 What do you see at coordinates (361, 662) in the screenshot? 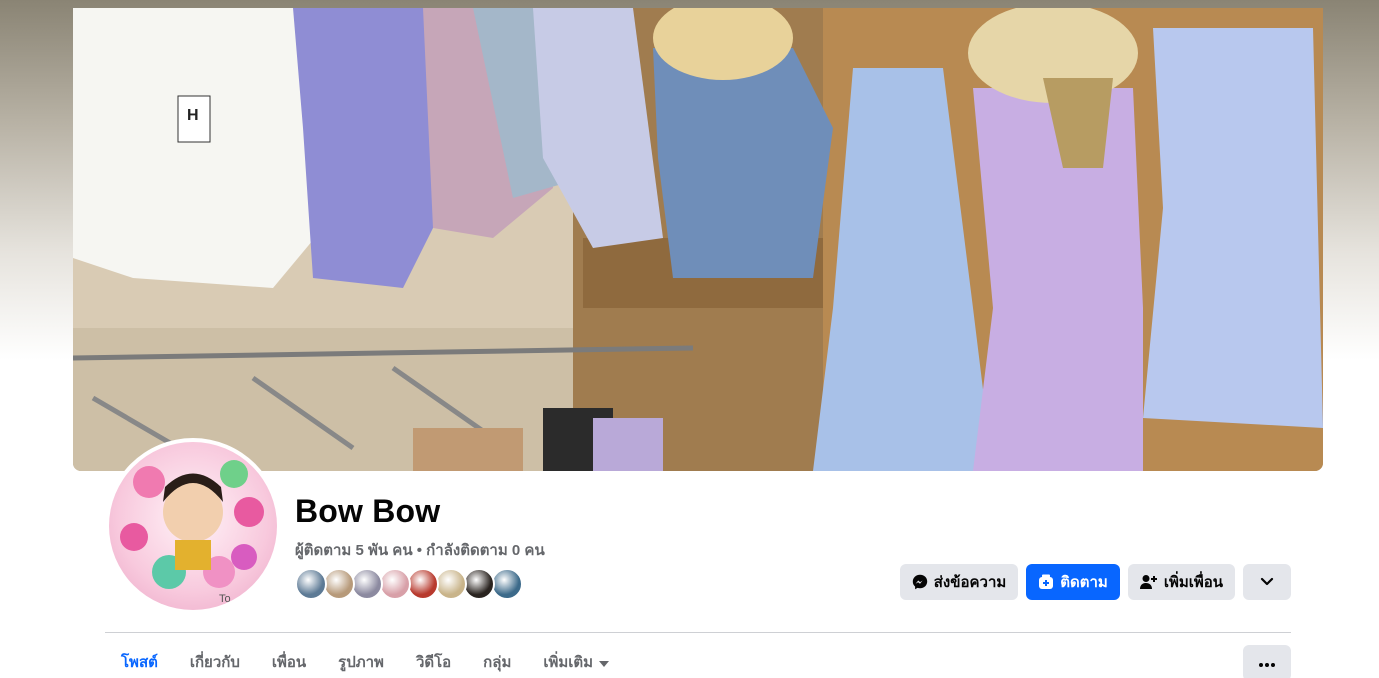
I see `tab-label: รูปภาพ` at bounding box center [361, 662].